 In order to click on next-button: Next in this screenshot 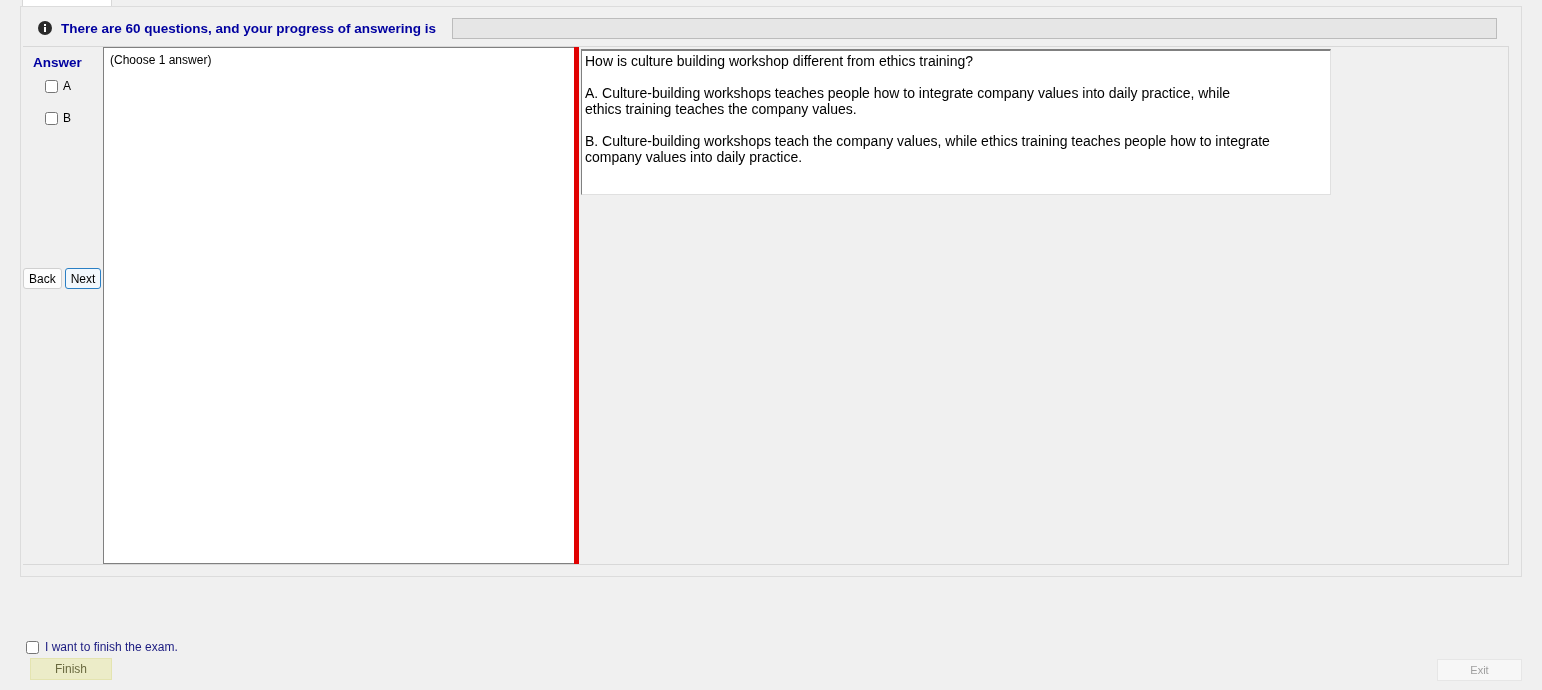, I will do `click(83, 278)`.